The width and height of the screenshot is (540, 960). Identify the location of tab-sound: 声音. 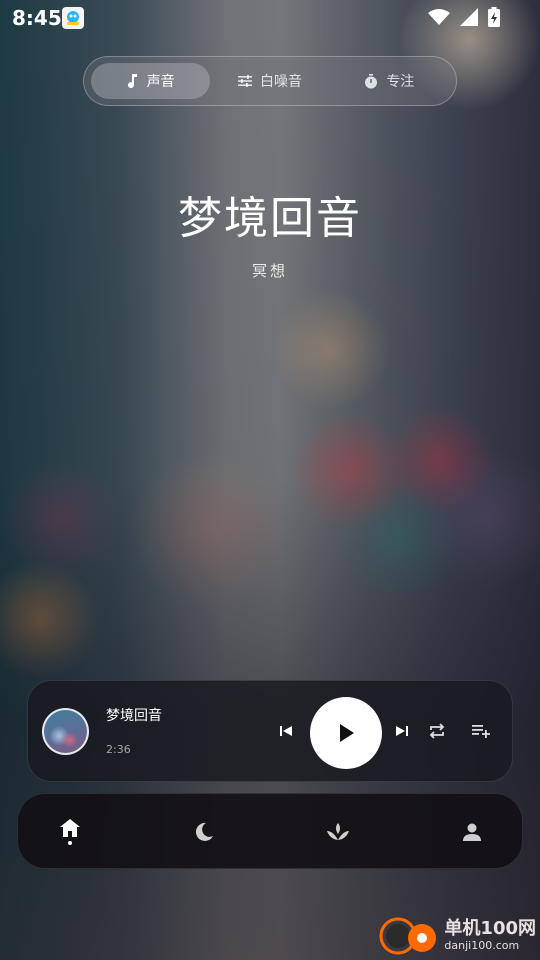
(151, 81).